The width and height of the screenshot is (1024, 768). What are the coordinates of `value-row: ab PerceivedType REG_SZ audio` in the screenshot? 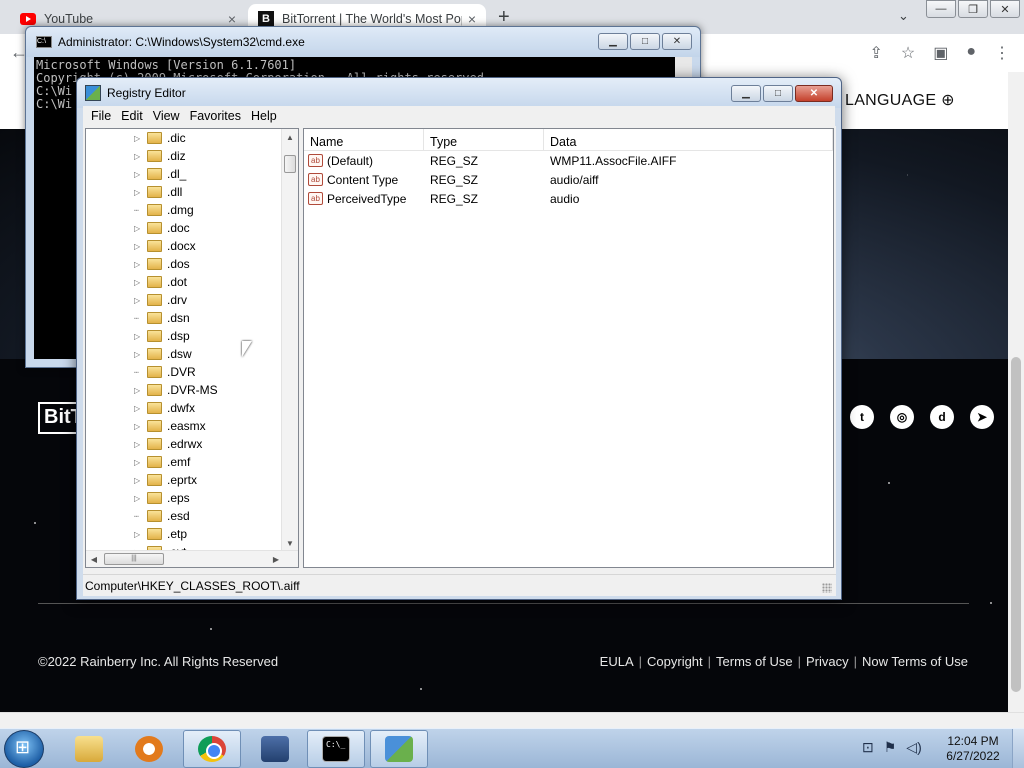 It's located at (568, 198).